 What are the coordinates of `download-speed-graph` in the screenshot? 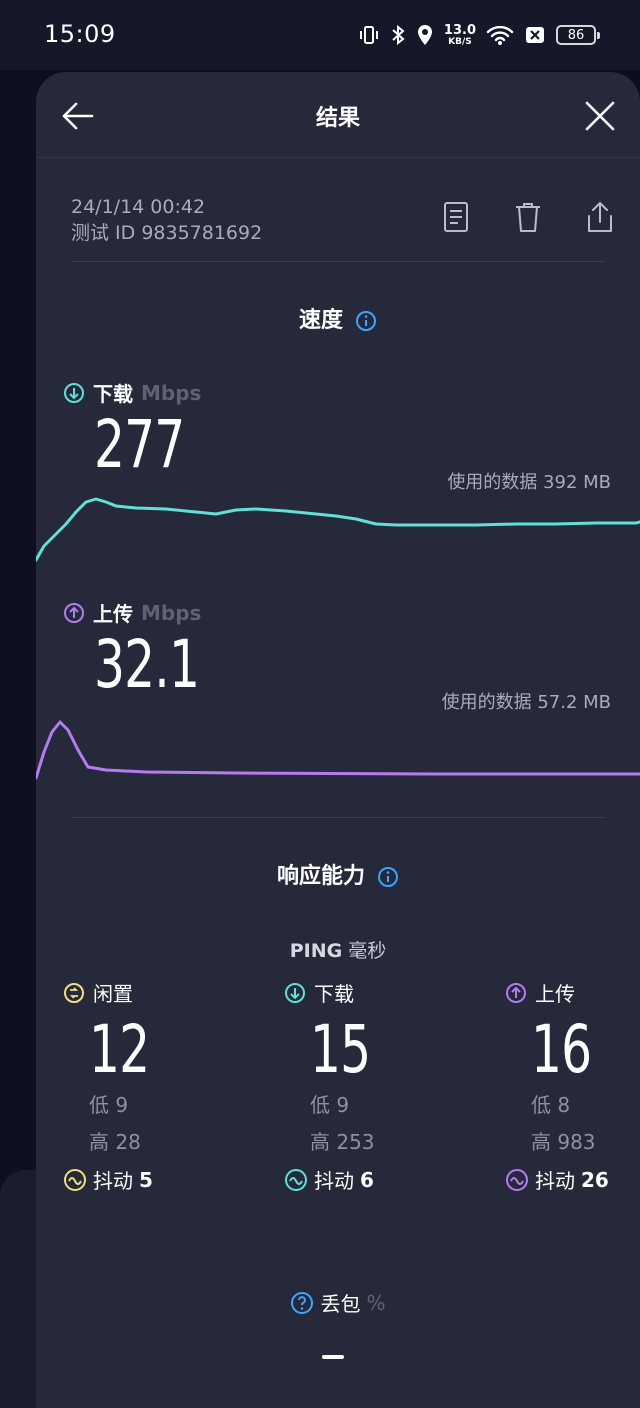 It's located at (338, 529).